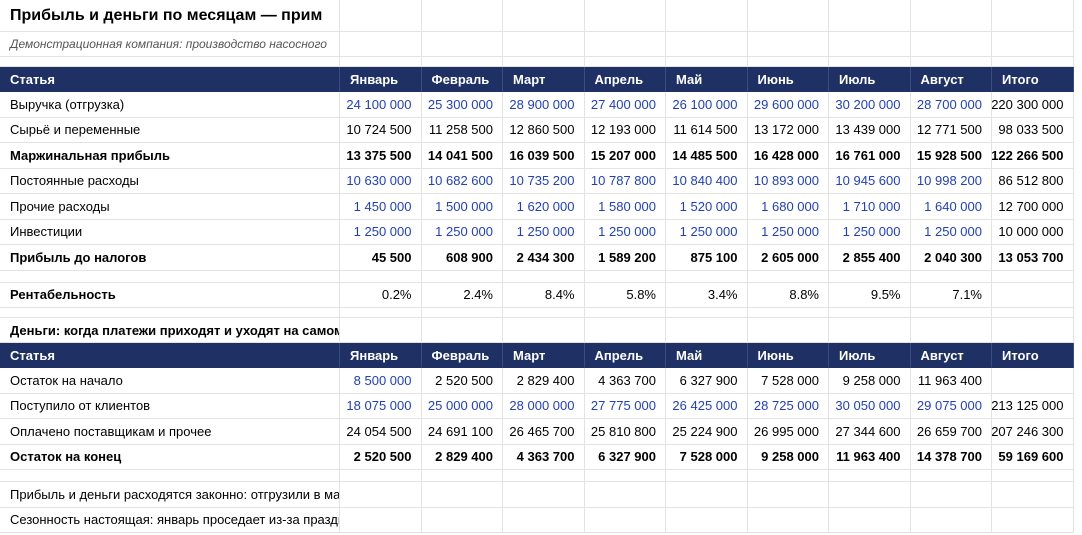 The height and width of the screenshot is (535, 1082). What do you see at coordinates (788, 295) in the screenshot?
I see `value-cell: 8.8%` at bounding box center [788, 295].